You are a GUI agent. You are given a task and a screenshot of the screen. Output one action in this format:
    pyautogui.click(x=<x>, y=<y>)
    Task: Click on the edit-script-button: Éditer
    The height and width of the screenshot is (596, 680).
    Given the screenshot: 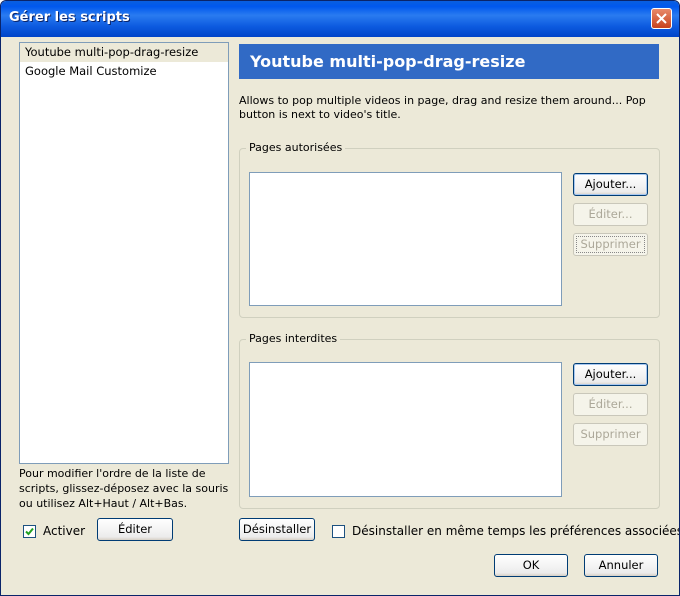 What is the action you would take?
    pyautogui.click(x=135, y=529)
    